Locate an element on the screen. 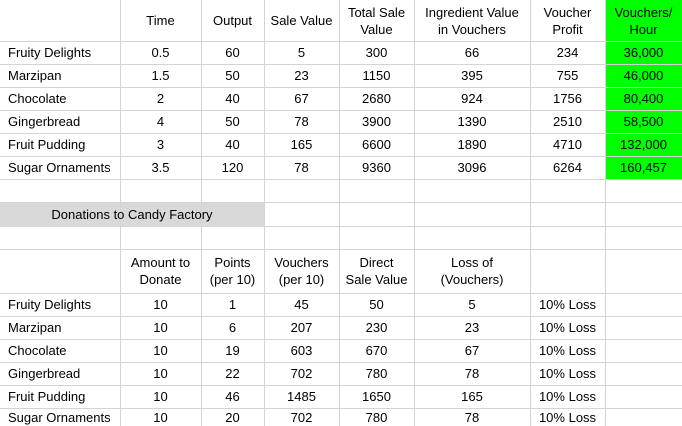 Image resolution: width=682 pixels, height=426 pixels. header-vouchers: Vouchers (per 10) is located at coordinates (301, 271).